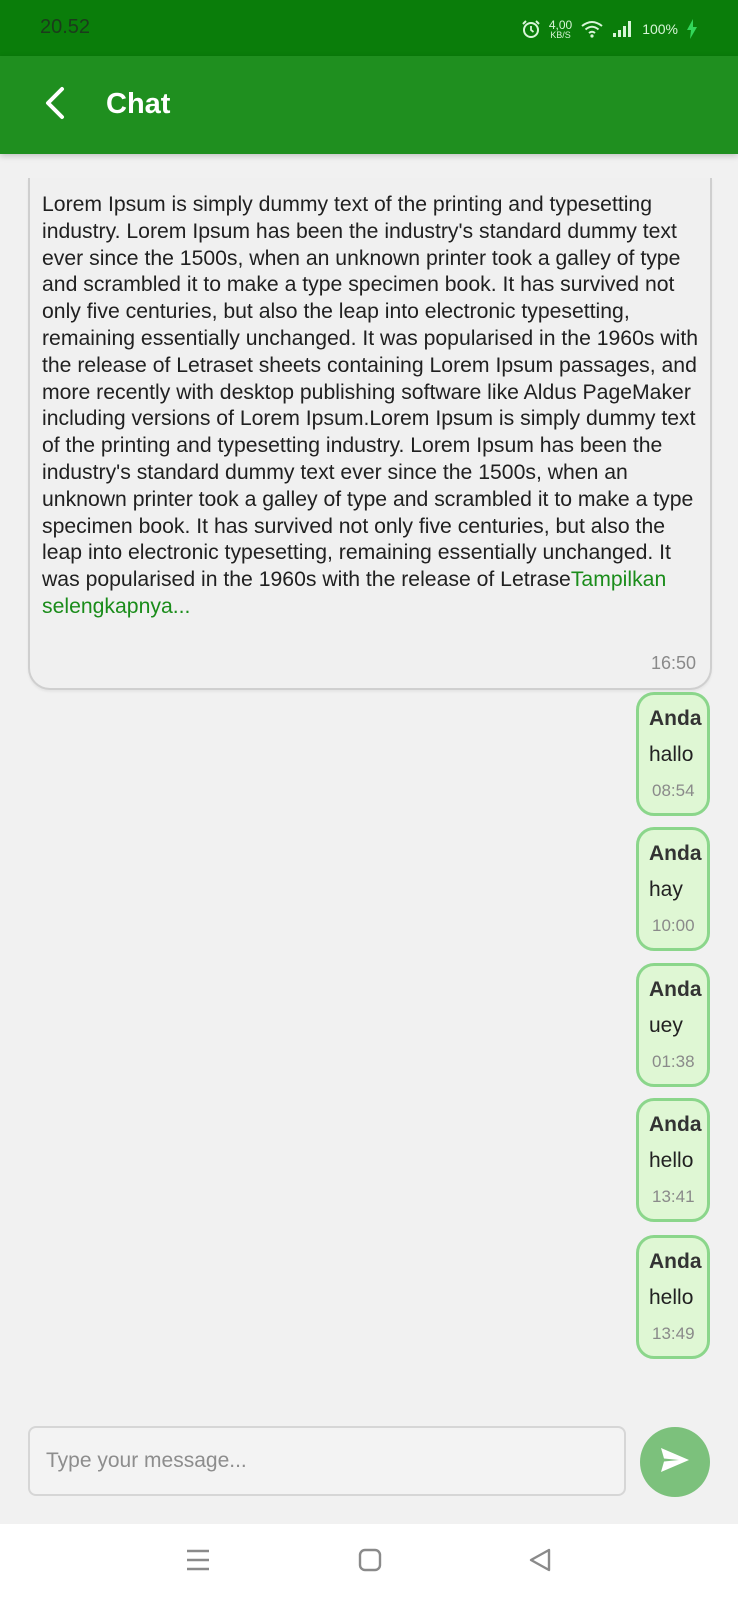  What do you see at coordinates (560, 34) in the screenshot?
I see `speed-unit: KB/S` at bounding box center [560, 34].